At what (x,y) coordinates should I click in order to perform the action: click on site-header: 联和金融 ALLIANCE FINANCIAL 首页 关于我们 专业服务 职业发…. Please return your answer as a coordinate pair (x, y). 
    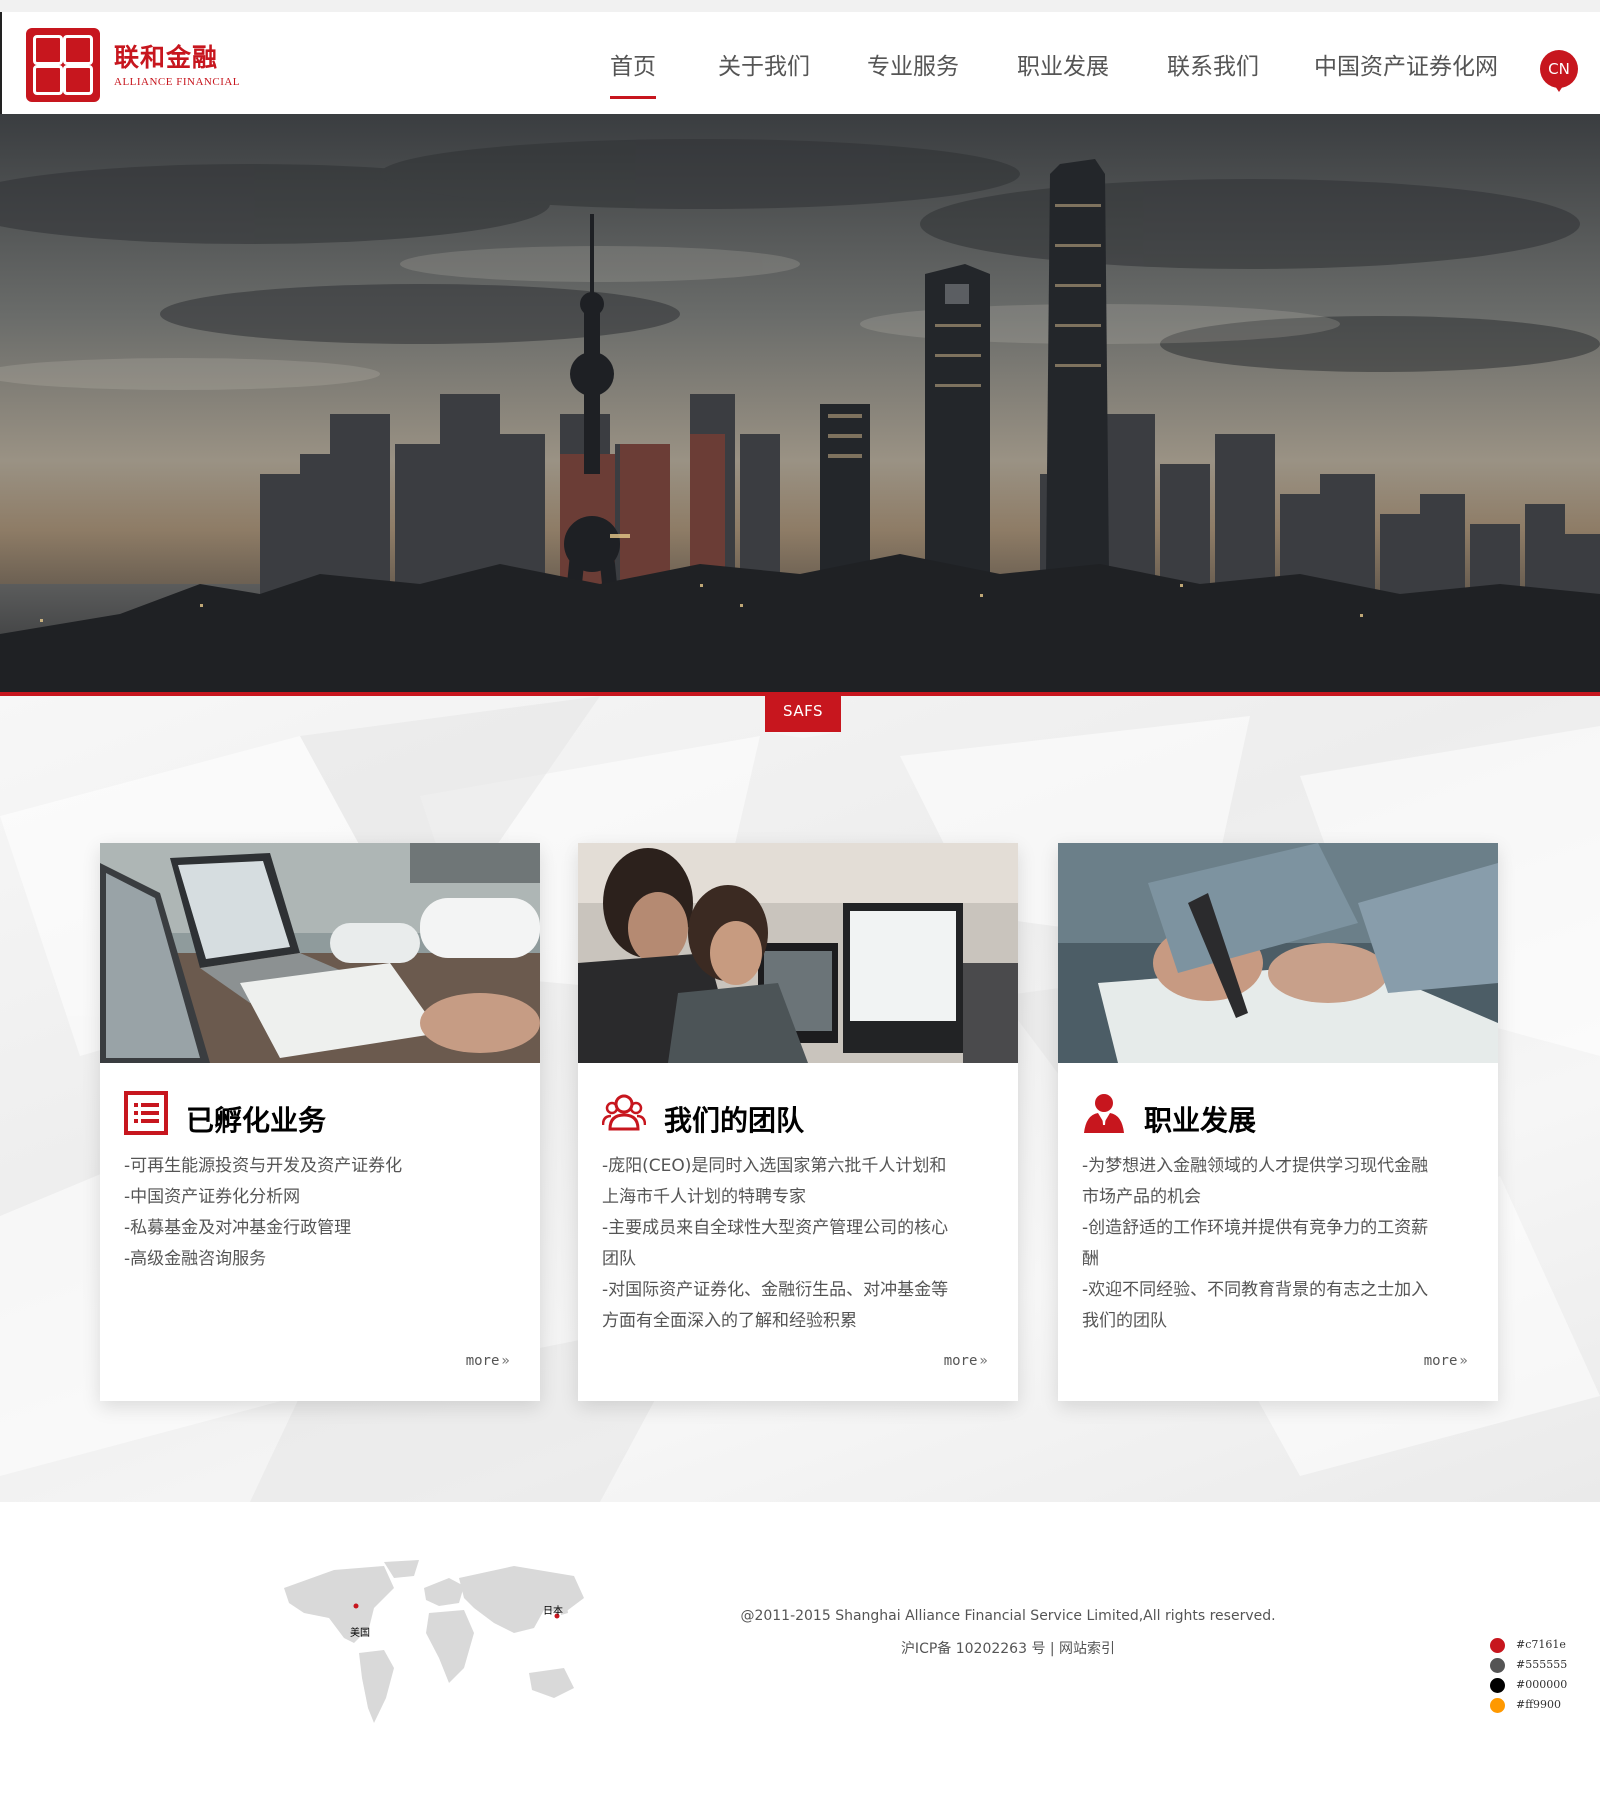
    Looking at the image, I should click on (800, 63).